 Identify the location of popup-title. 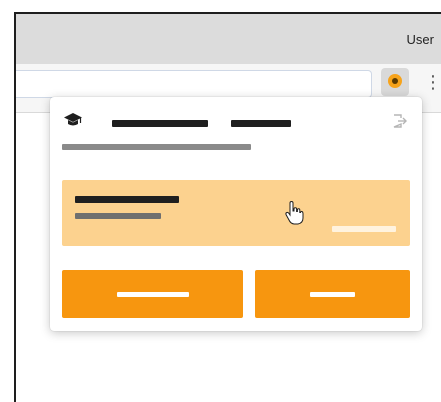
(160, 123).